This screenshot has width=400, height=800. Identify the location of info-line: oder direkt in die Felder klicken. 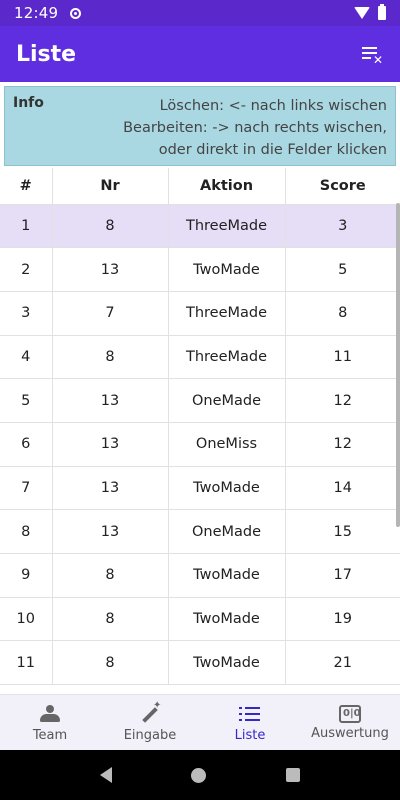
(272, 150).